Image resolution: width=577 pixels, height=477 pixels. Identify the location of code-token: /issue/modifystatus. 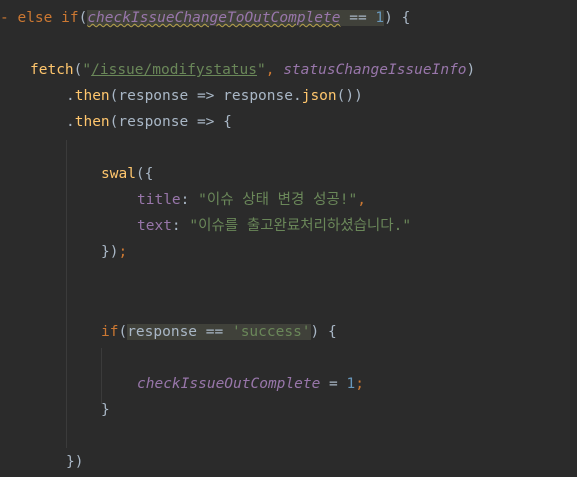
(174, 70).